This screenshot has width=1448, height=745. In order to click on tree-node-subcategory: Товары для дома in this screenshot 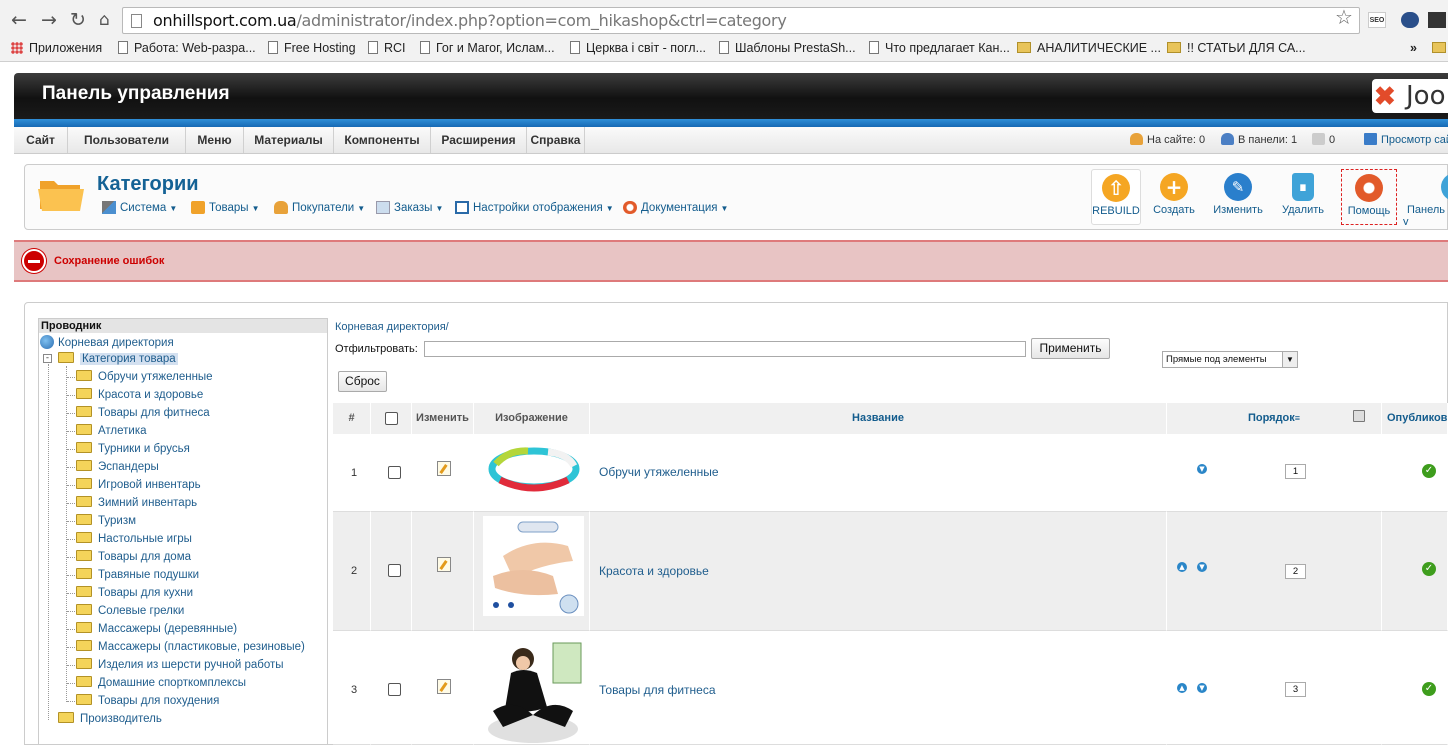, I will do `click(133, 557)`.